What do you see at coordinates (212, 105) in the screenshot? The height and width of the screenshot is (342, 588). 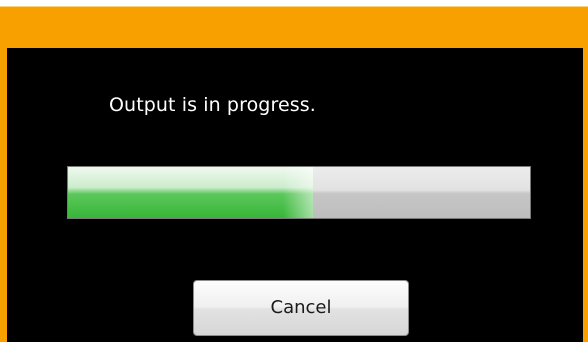 I see `status-message: Output is in progress.` at bounding box center [212, 105].